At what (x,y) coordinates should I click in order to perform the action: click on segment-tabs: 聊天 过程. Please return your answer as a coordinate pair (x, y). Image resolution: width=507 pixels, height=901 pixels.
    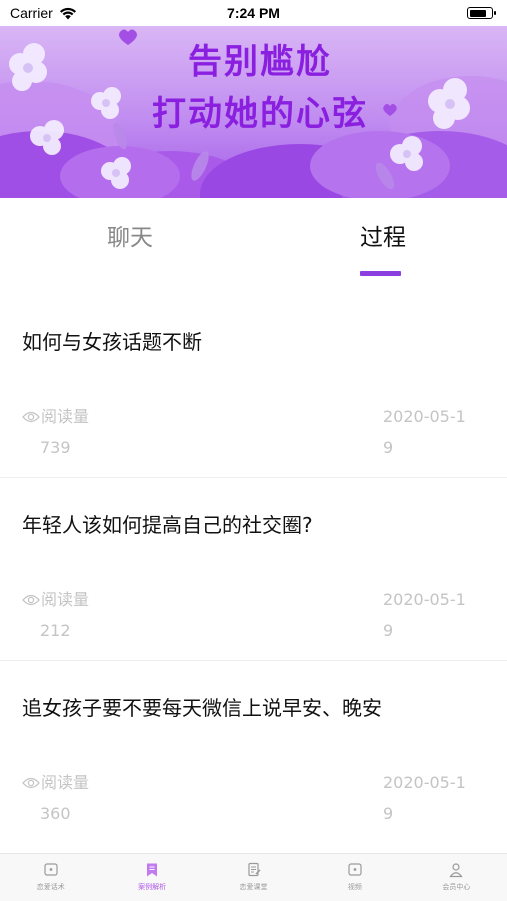
    Looking at the image, I should click on (253, 246).